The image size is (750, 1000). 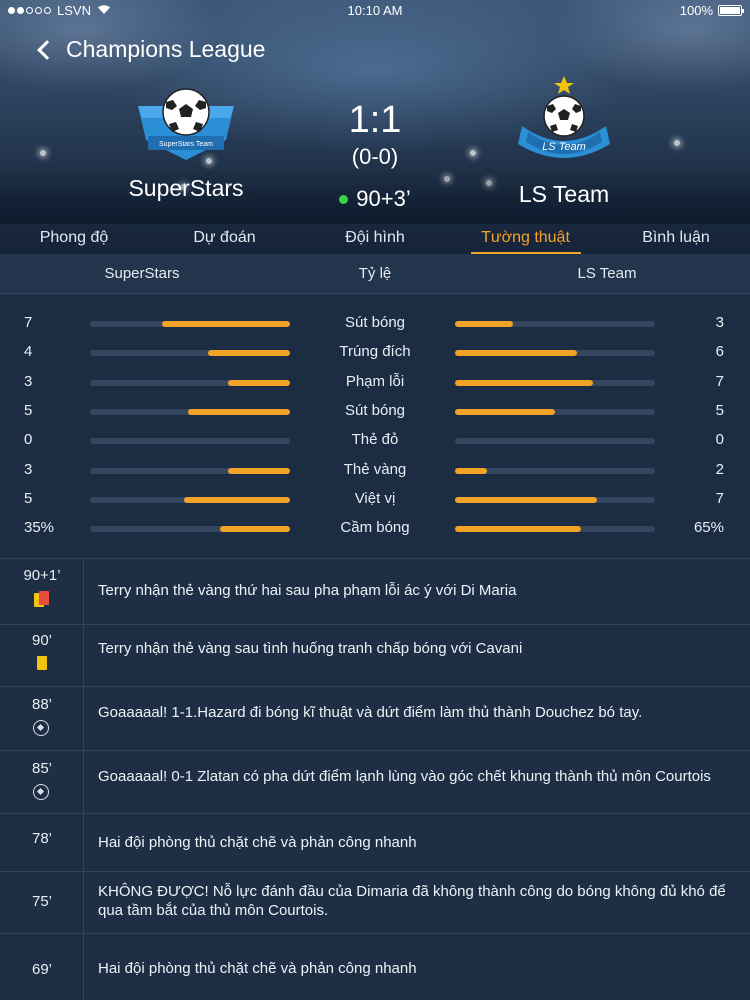 I want to click on stat-label: Sút bóng, so click(x=375, y=410).